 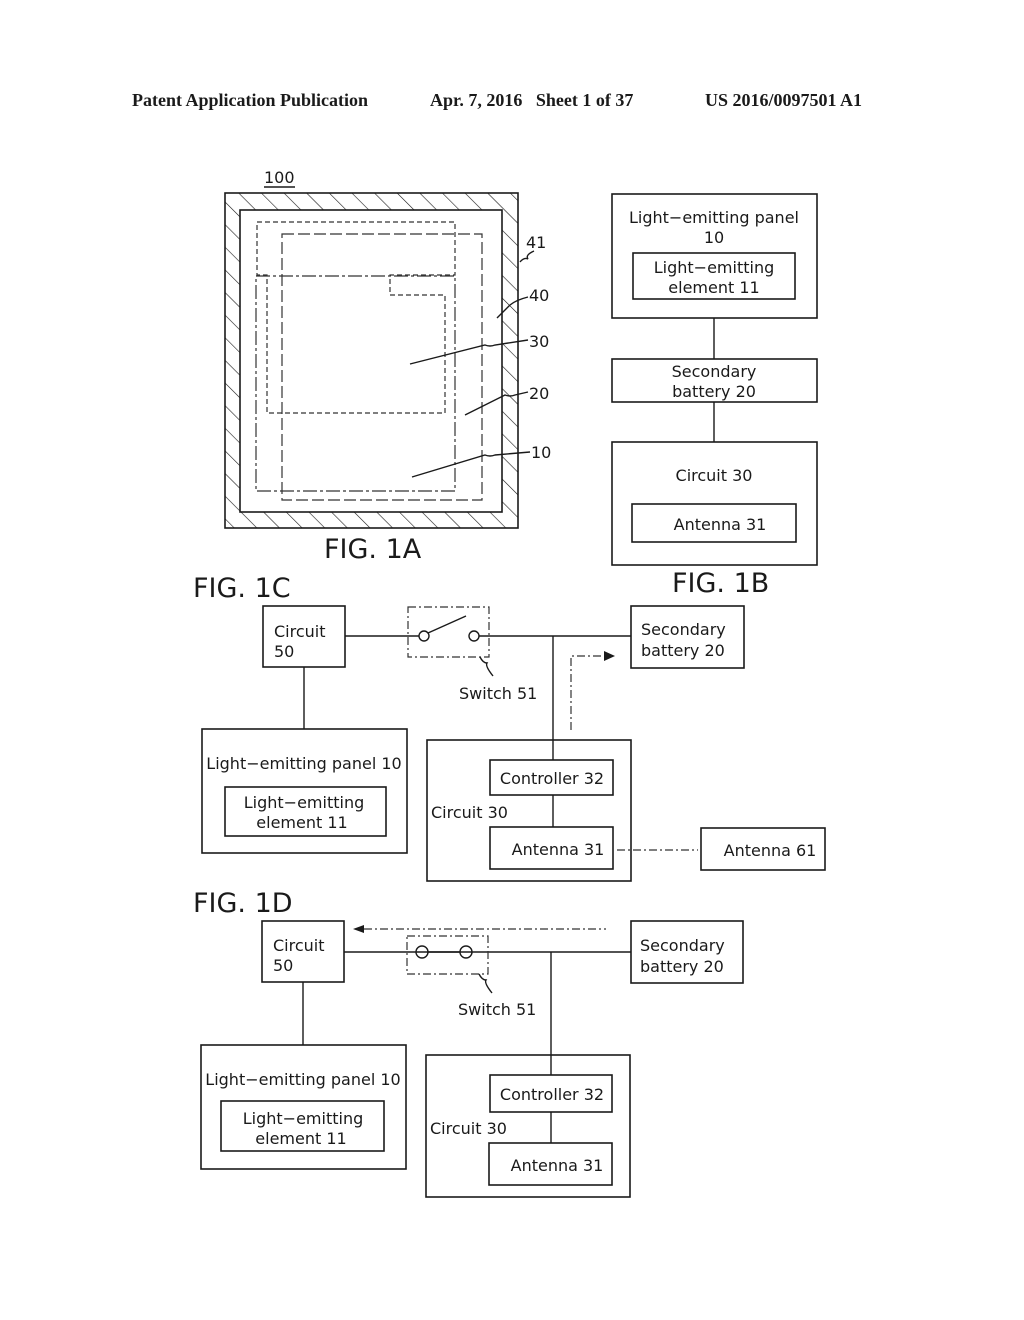 I want to click on panel-label-line1: Light−emitting panel, so click(x=714, y=217).